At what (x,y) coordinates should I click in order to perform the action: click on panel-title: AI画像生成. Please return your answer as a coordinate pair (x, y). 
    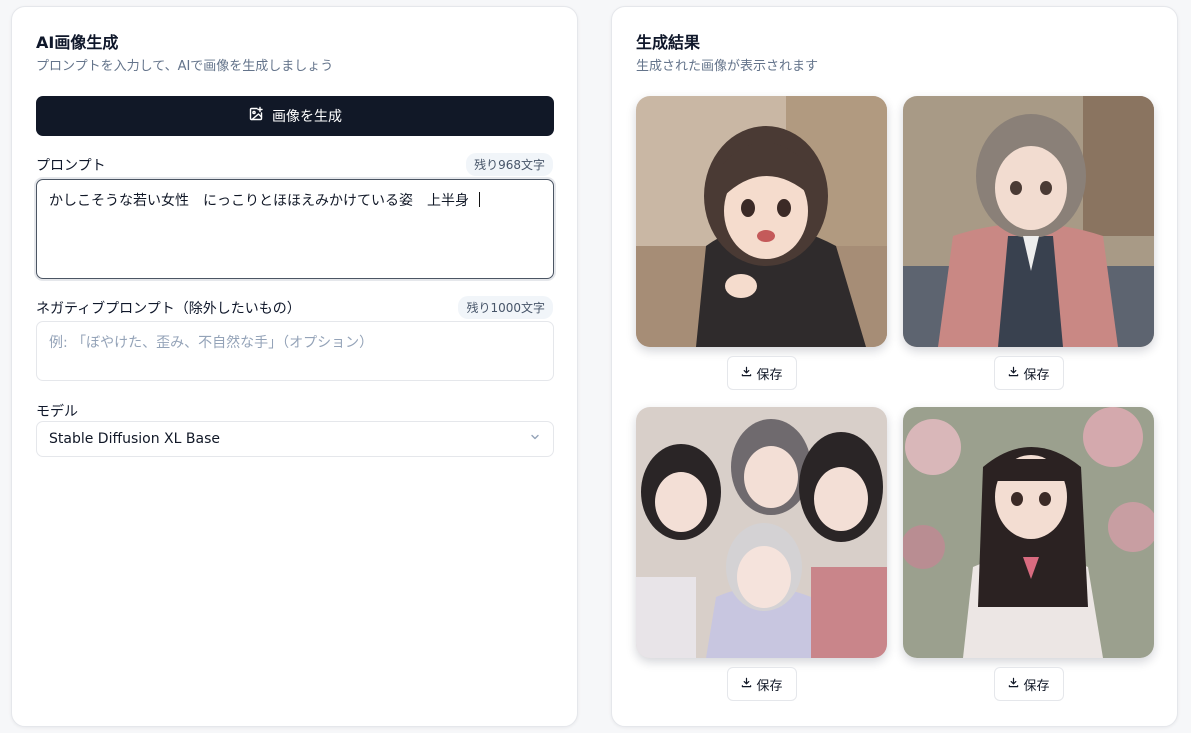
    Looking at the image, I should click on (77, 42).